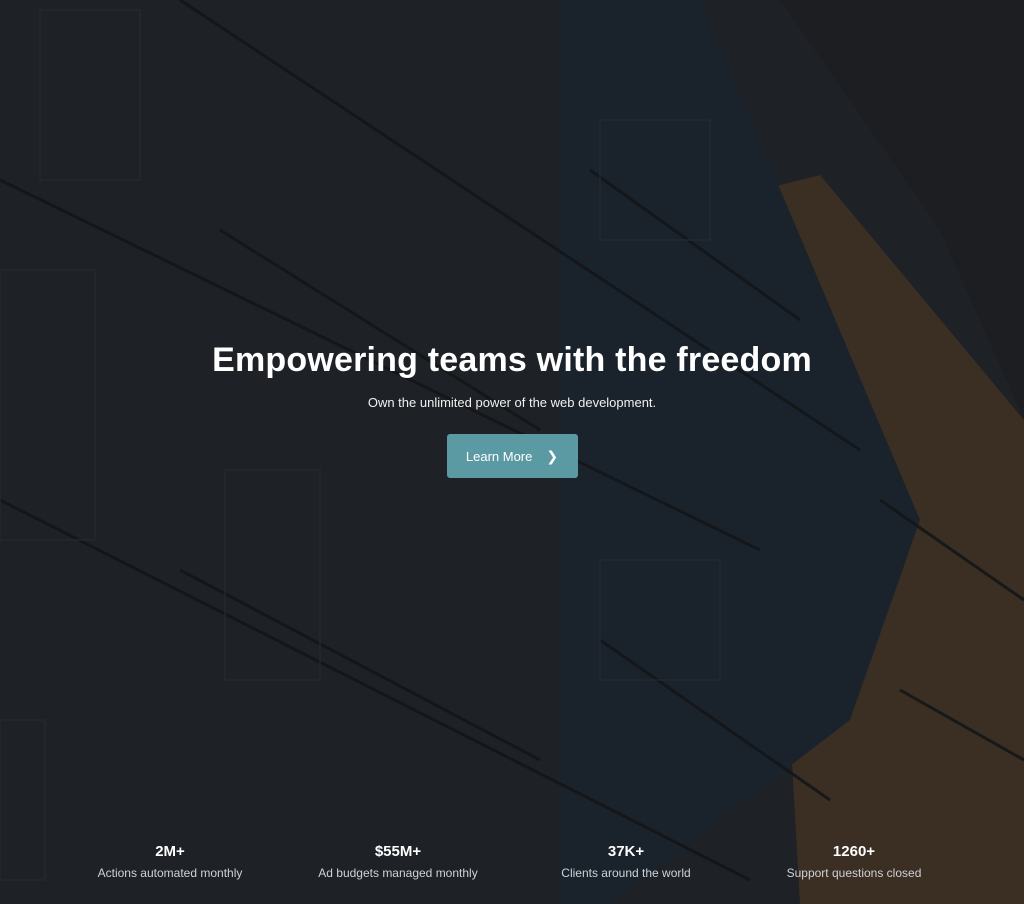 The width and height of the screenshot is (1024, 904). What do you see at coordinates (170, 861) in the screenshot?
I see `stat-item: 2M+ Actions automated monthly` at bounding box center [170, 861].